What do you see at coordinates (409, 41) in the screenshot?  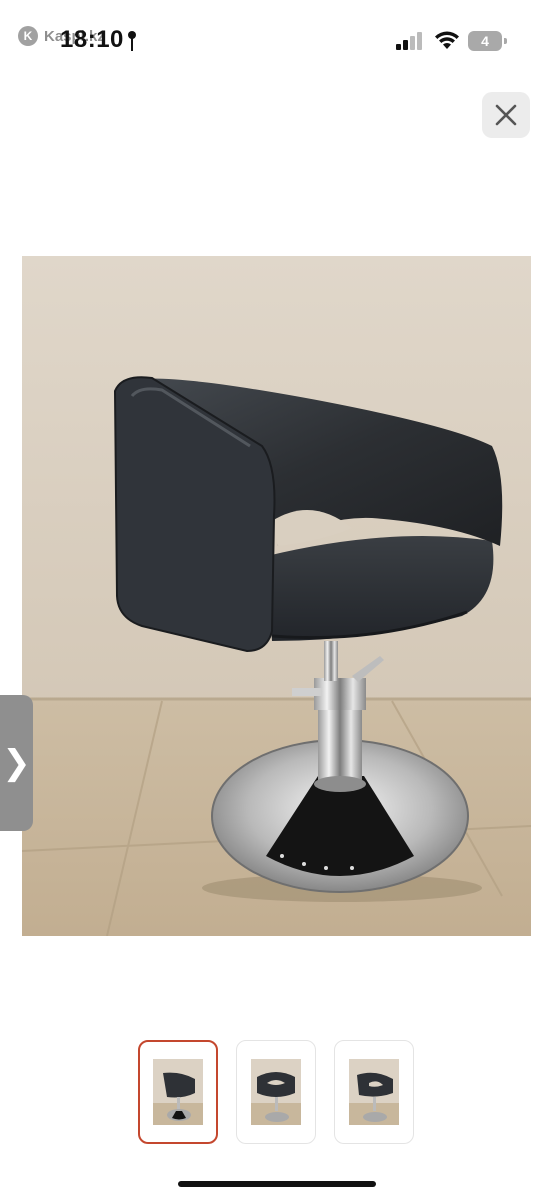 I see `cellular-signal-icon` at bounding box center [409, 41].